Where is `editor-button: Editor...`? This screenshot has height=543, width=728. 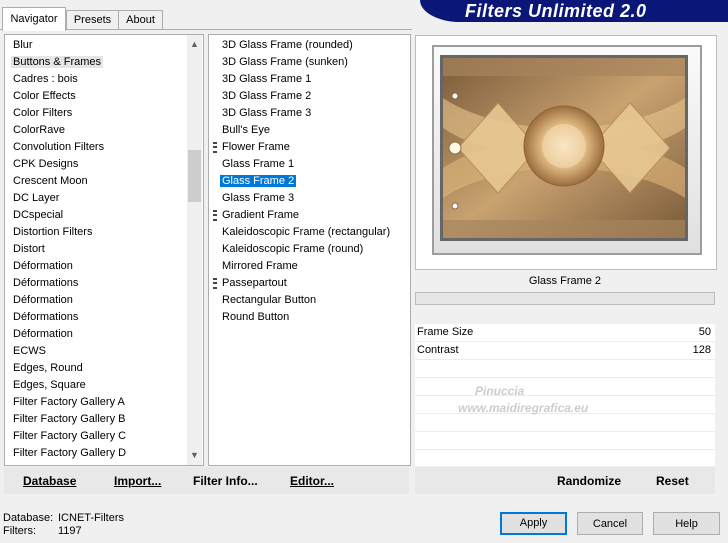
editor-button: Editor... is located at coordinates (312, 481).